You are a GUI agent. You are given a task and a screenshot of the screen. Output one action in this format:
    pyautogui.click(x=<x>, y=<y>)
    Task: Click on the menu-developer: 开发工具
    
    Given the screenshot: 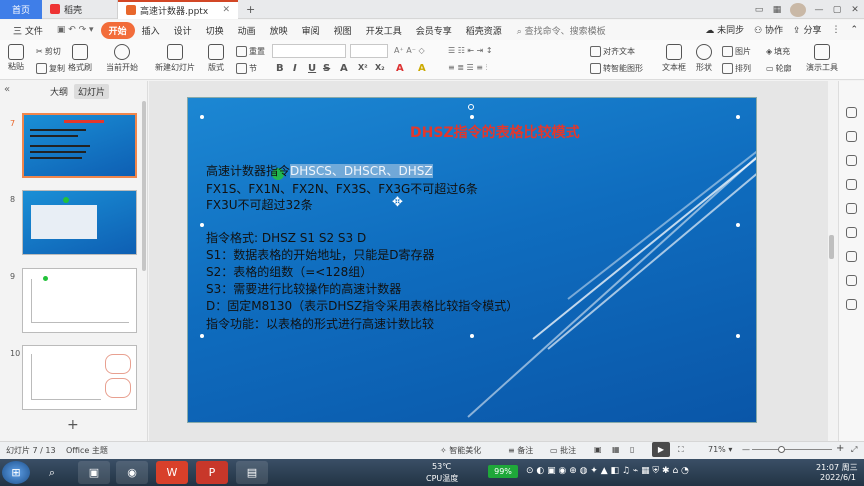 What is the action you would take?
    pyautogui.click(x=384, y=30)
    